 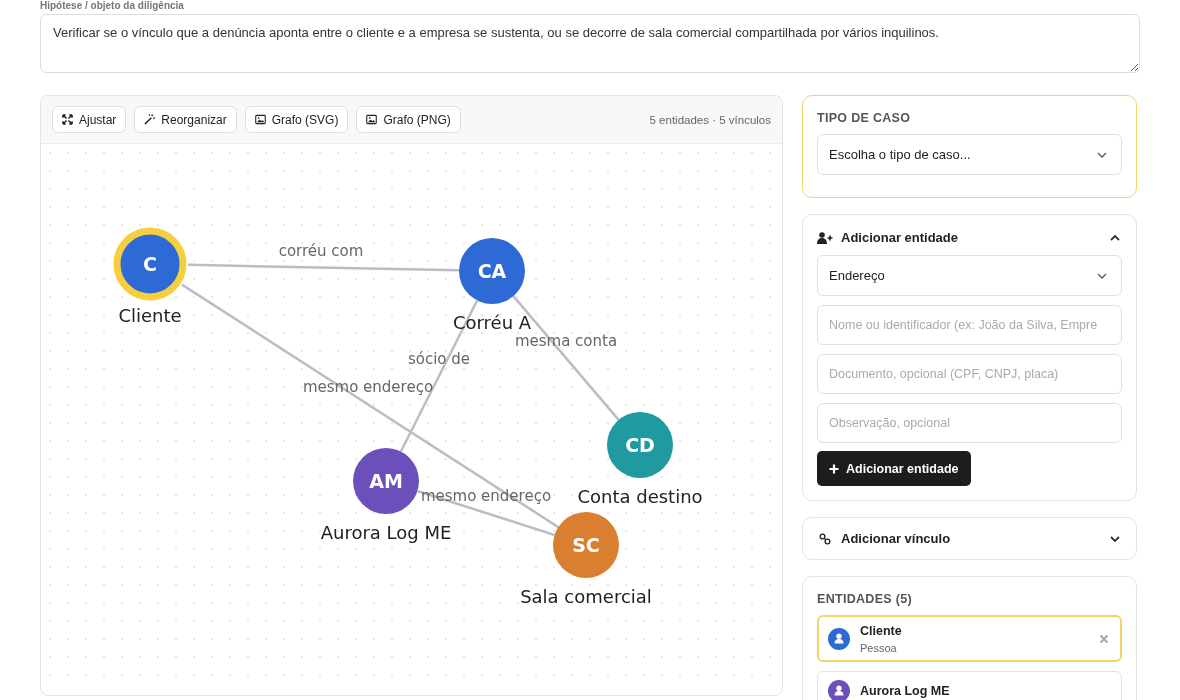 What do you see at coordinates (150, 315) in the screenshot?
I see `node-label: Cliente` at bounding box center [150, 315].